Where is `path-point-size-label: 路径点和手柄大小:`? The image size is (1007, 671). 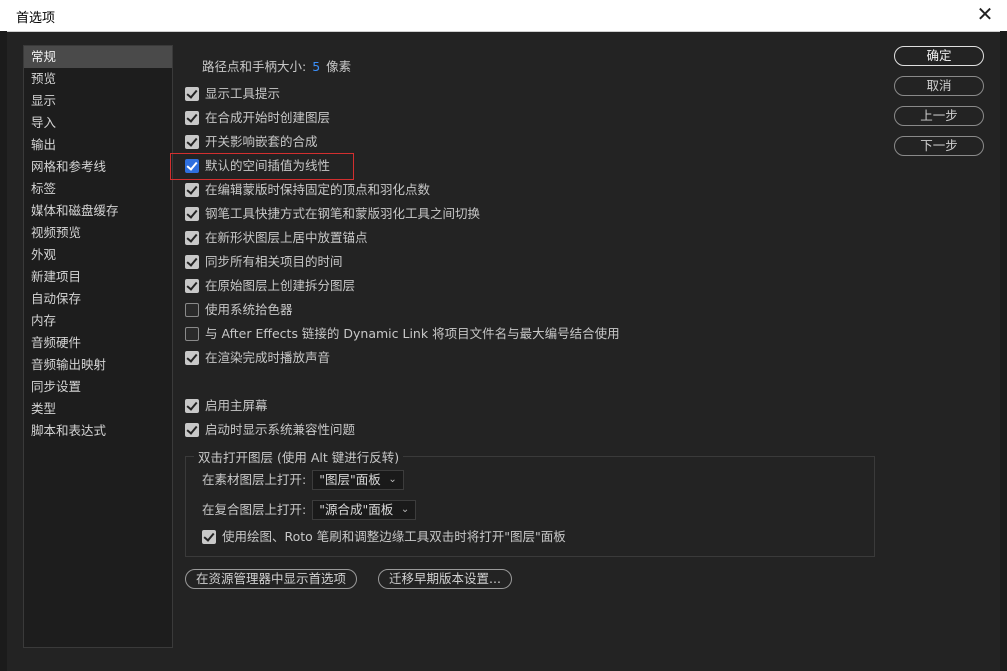 path-point-size-label: 路径点和手柄大小: is located at coordinates (254, 66).